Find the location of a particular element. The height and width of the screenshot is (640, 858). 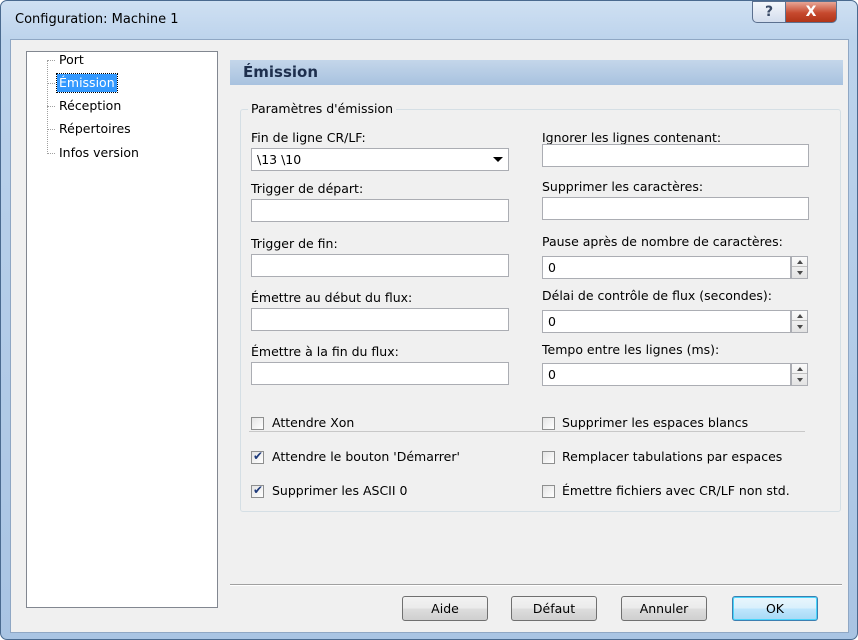

pause-label: Pause après de nombre de caractères: is located at coordinates (662, 241).